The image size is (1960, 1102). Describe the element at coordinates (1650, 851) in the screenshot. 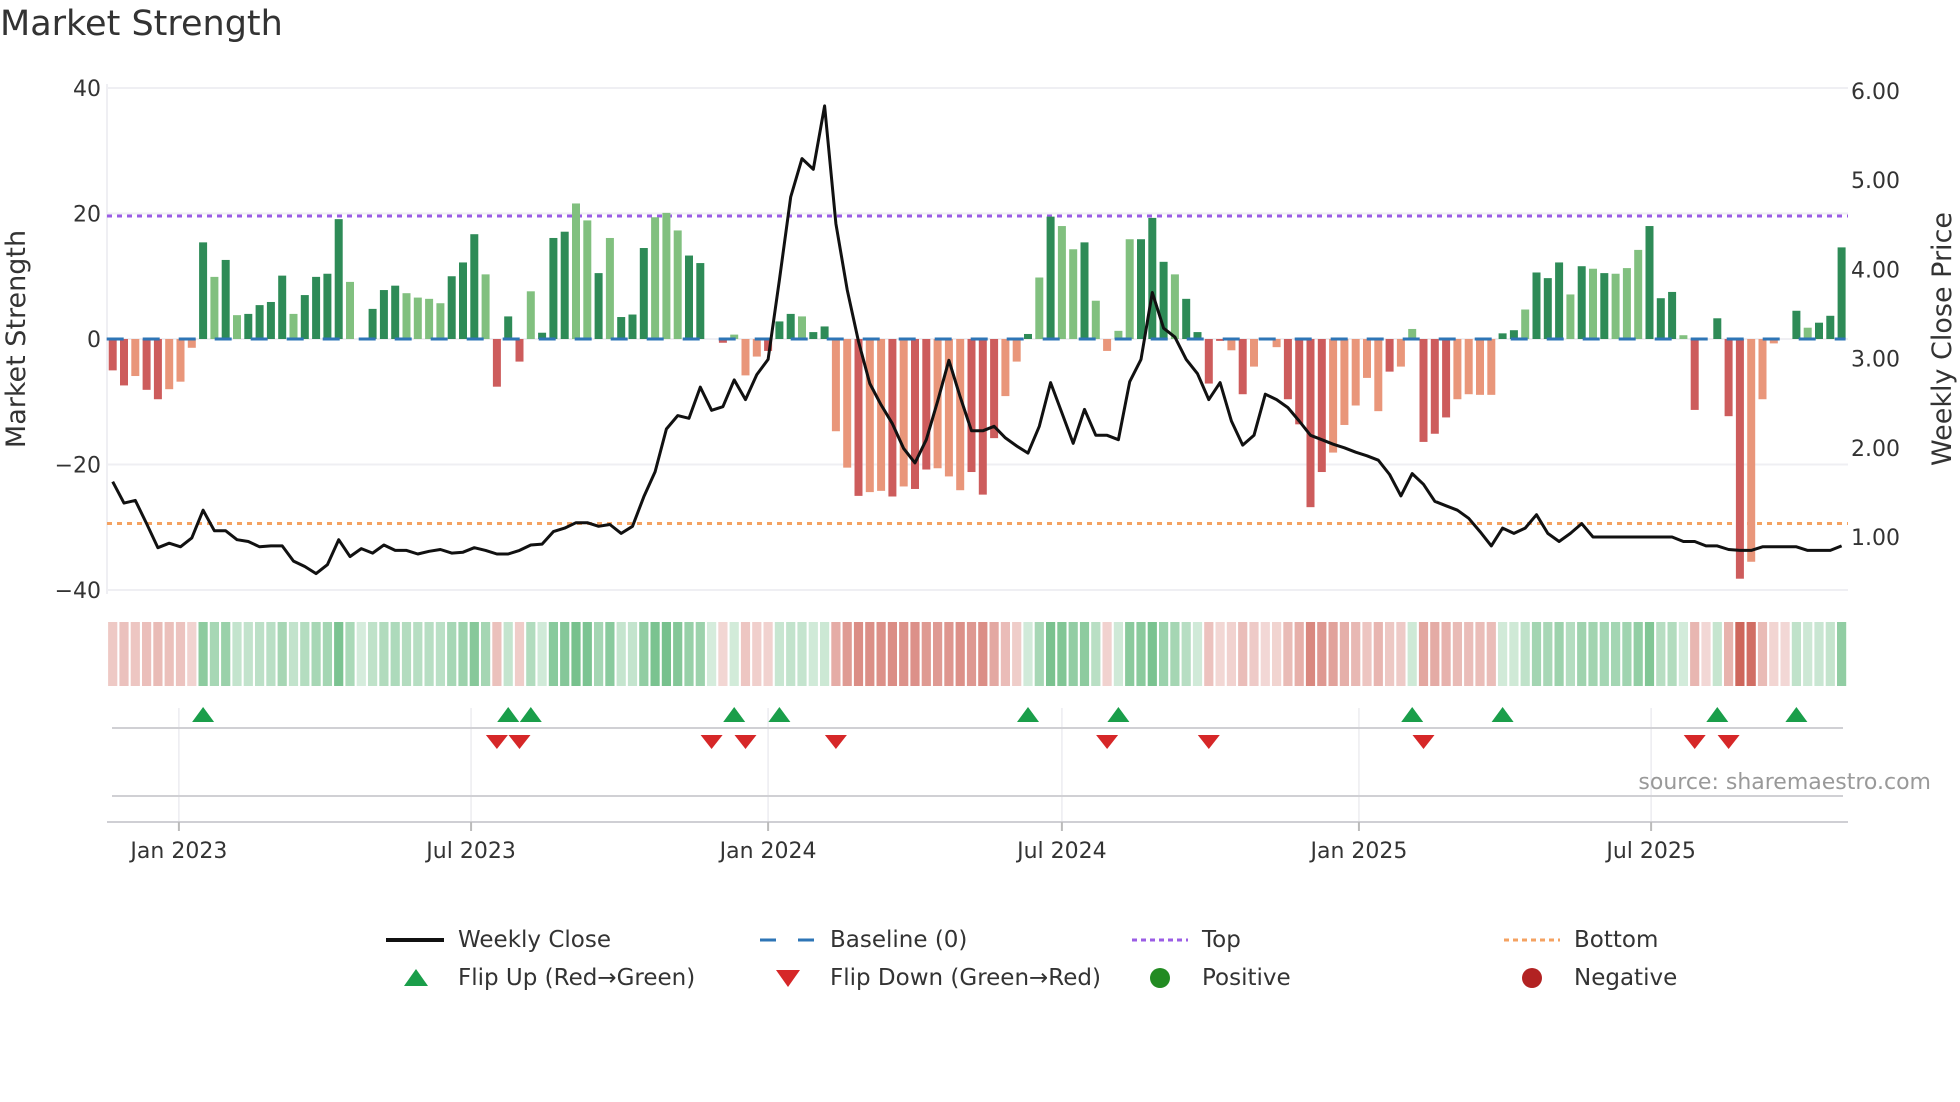

I see `x-tick-label: Jul 2025` at that location.